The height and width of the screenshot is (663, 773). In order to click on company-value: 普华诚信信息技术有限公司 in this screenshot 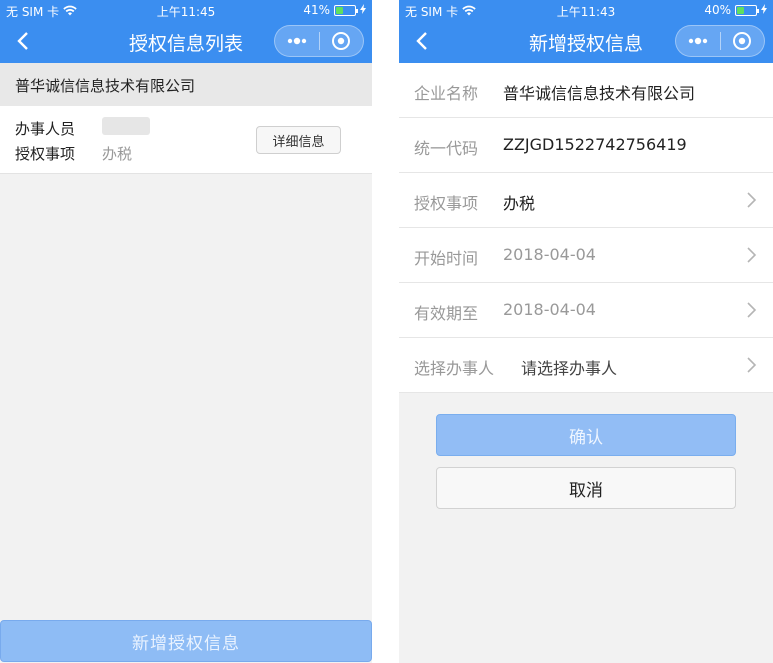, I will do `click(599, 93)`.